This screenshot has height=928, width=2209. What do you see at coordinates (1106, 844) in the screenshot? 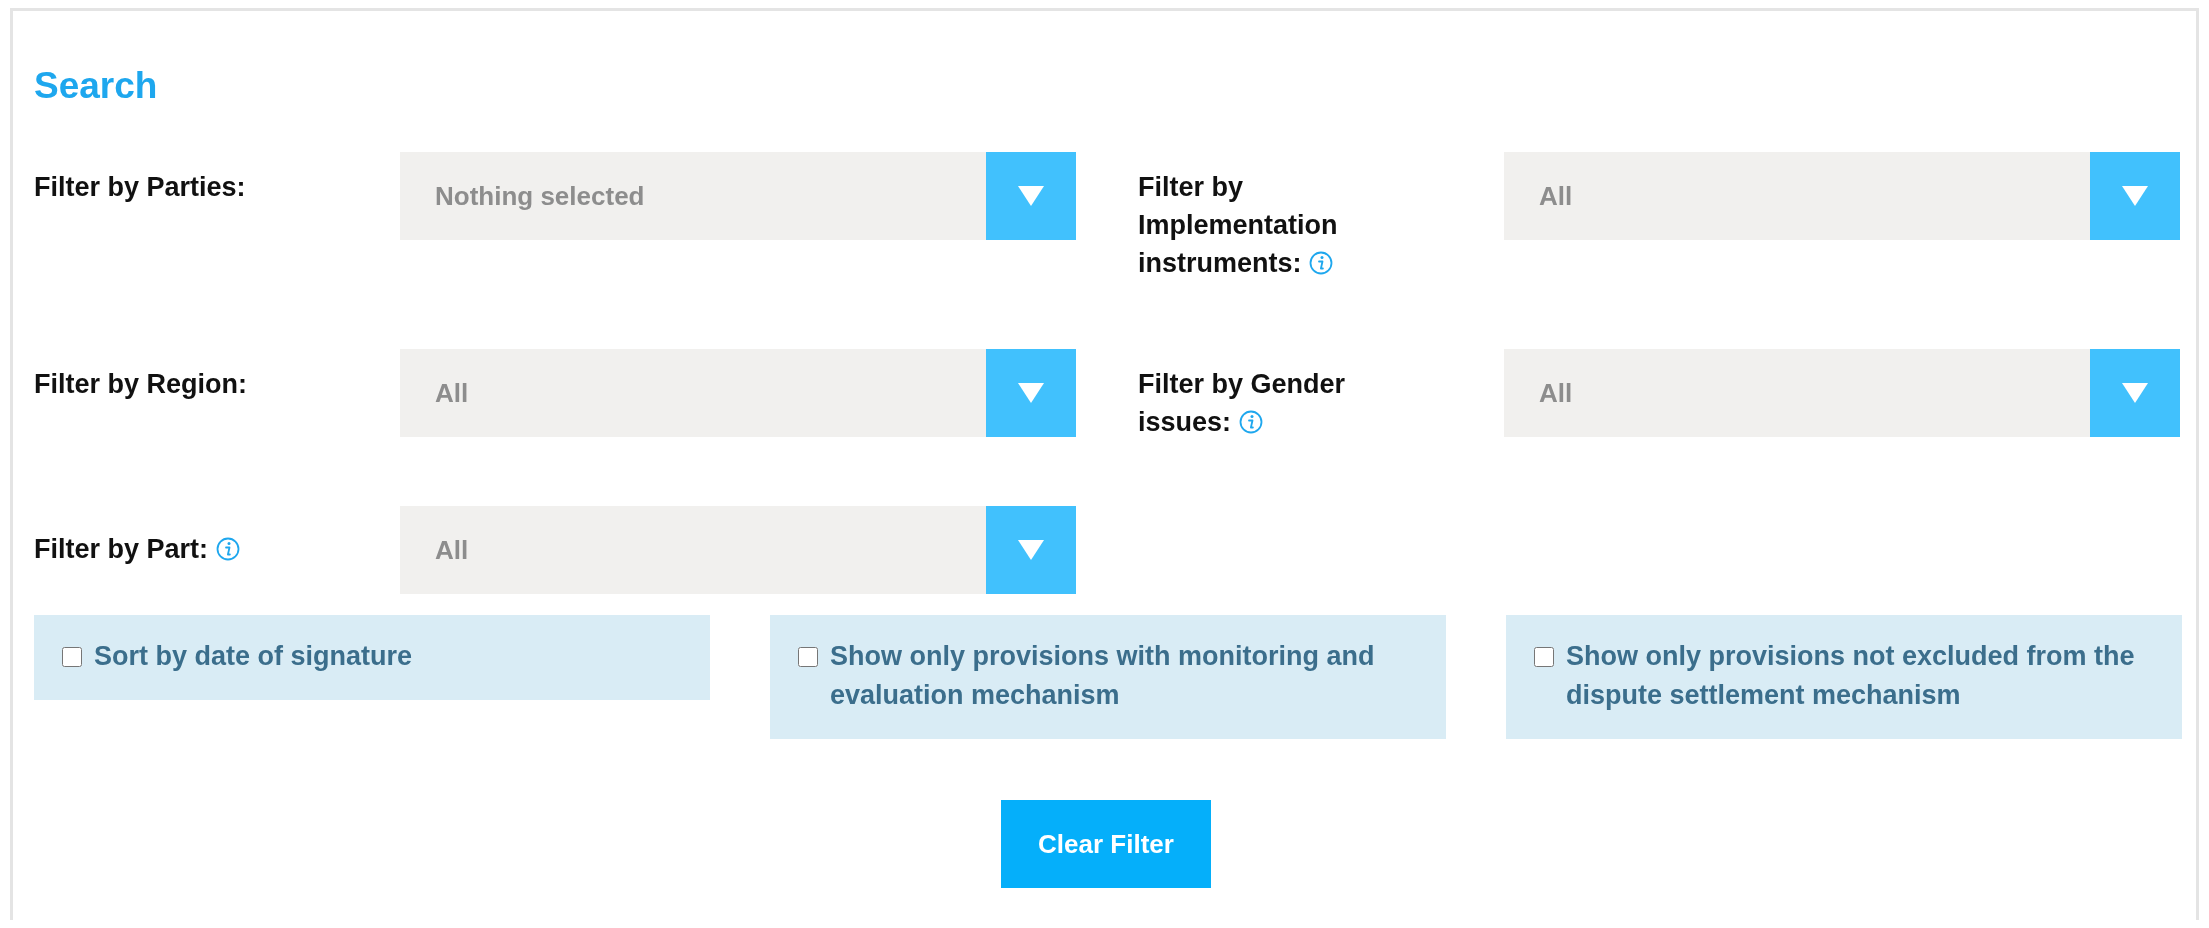
I see `clear-filter-button: Clear Filter` at bounding box center [1106, 844].